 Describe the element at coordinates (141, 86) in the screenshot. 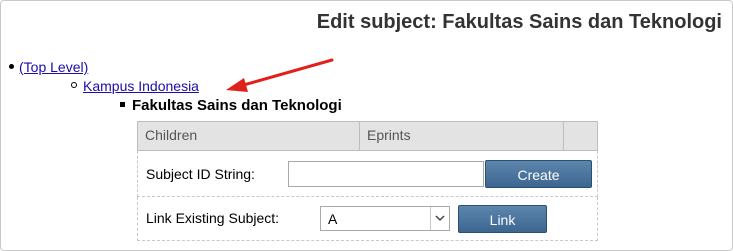

I see `parent-subject-link: Kampus Indonesia` at that location.